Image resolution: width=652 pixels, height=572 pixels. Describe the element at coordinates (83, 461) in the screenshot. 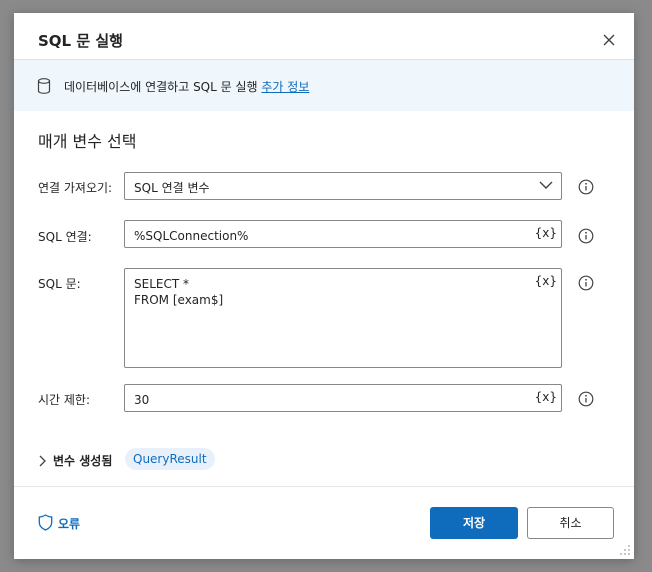

I see `variables-produced-label: 변수 생성됨` at that location.